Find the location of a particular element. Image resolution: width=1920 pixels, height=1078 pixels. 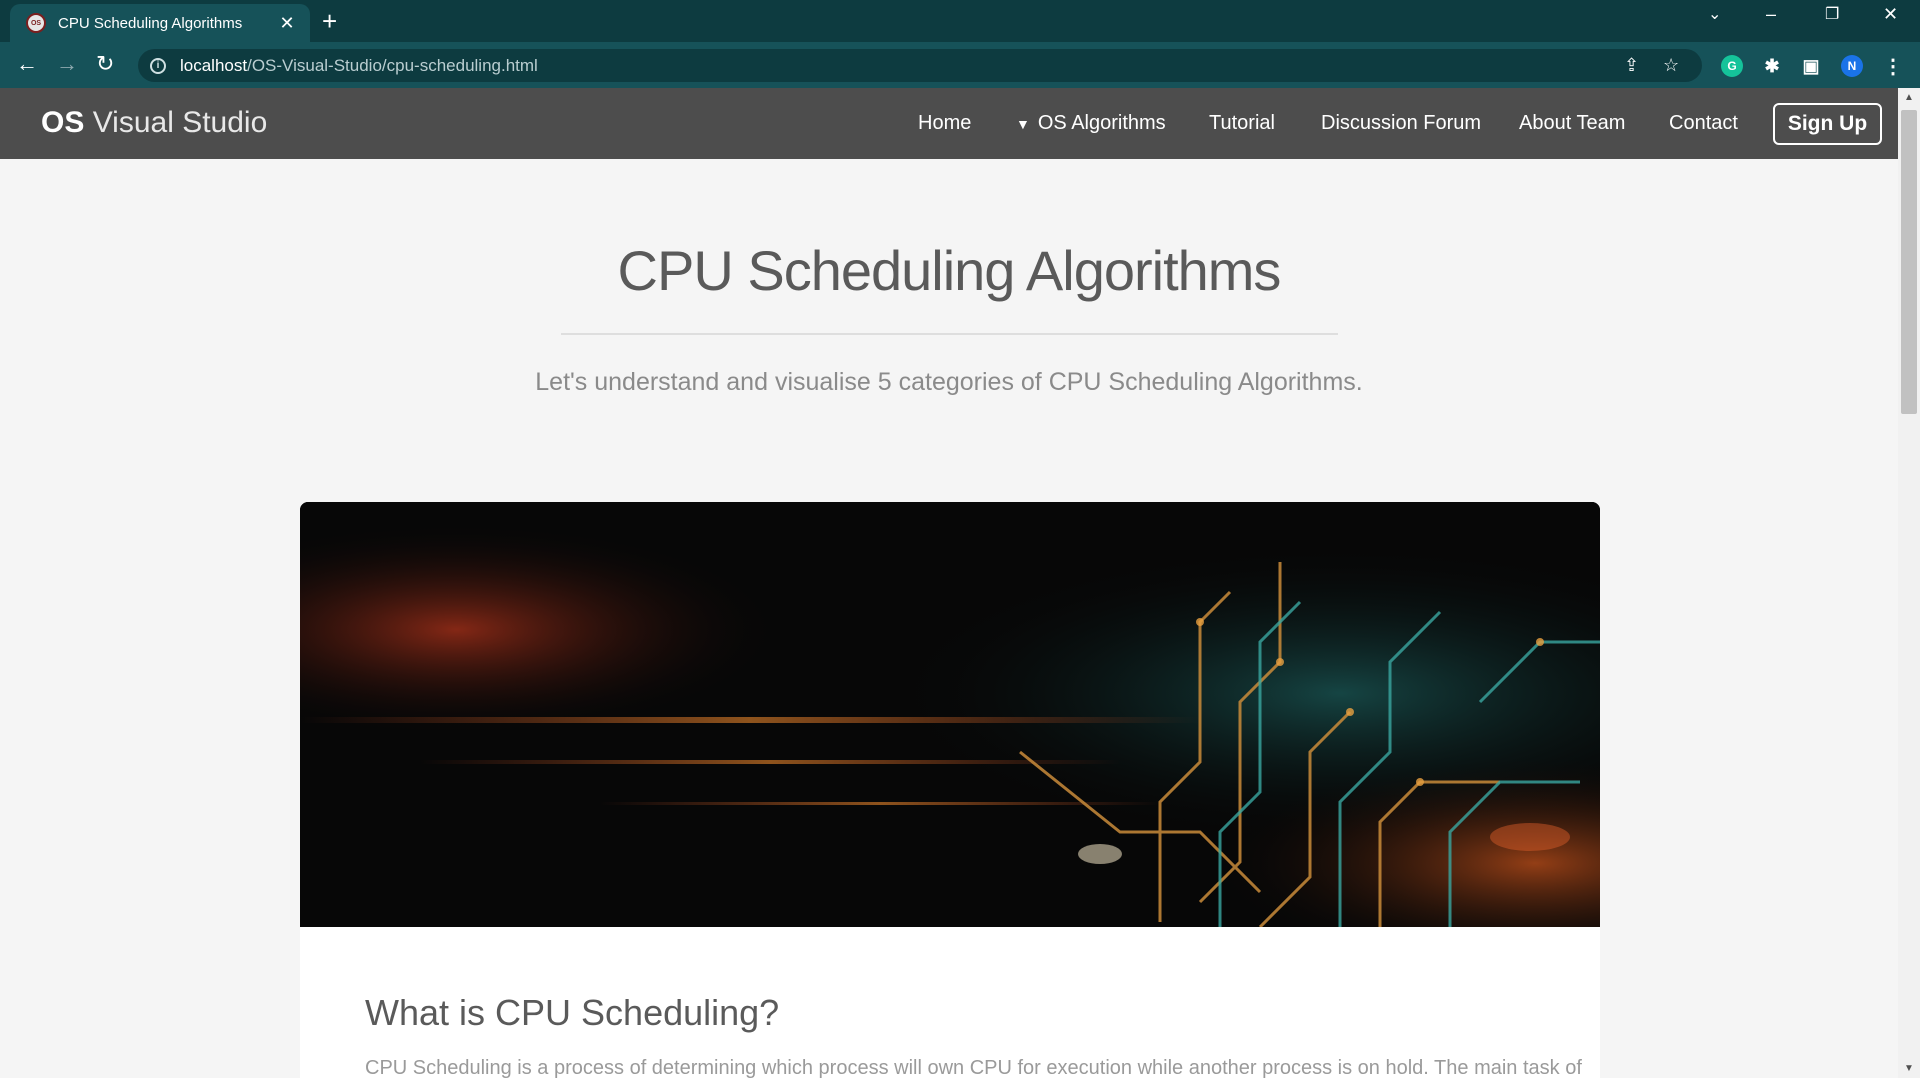

sign-up-button: Sign Up is located at coordinates (1827, 124).